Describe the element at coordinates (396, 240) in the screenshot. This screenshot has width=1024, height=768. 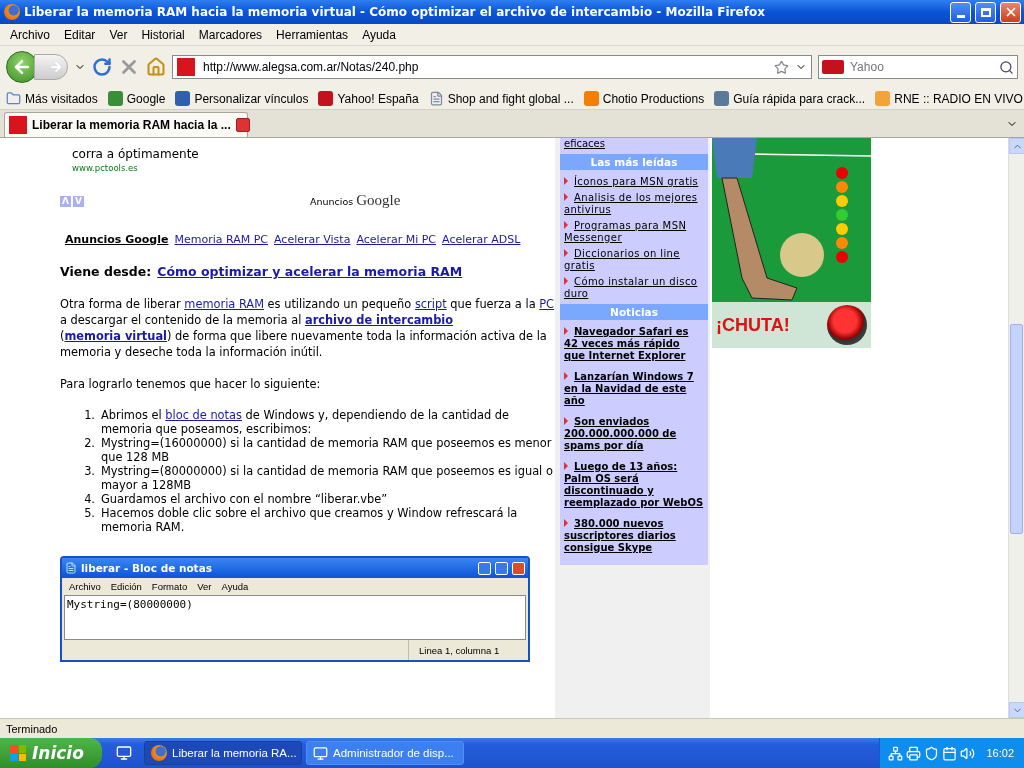
I see `ad-link: Acelerar Mi PC` at that location.